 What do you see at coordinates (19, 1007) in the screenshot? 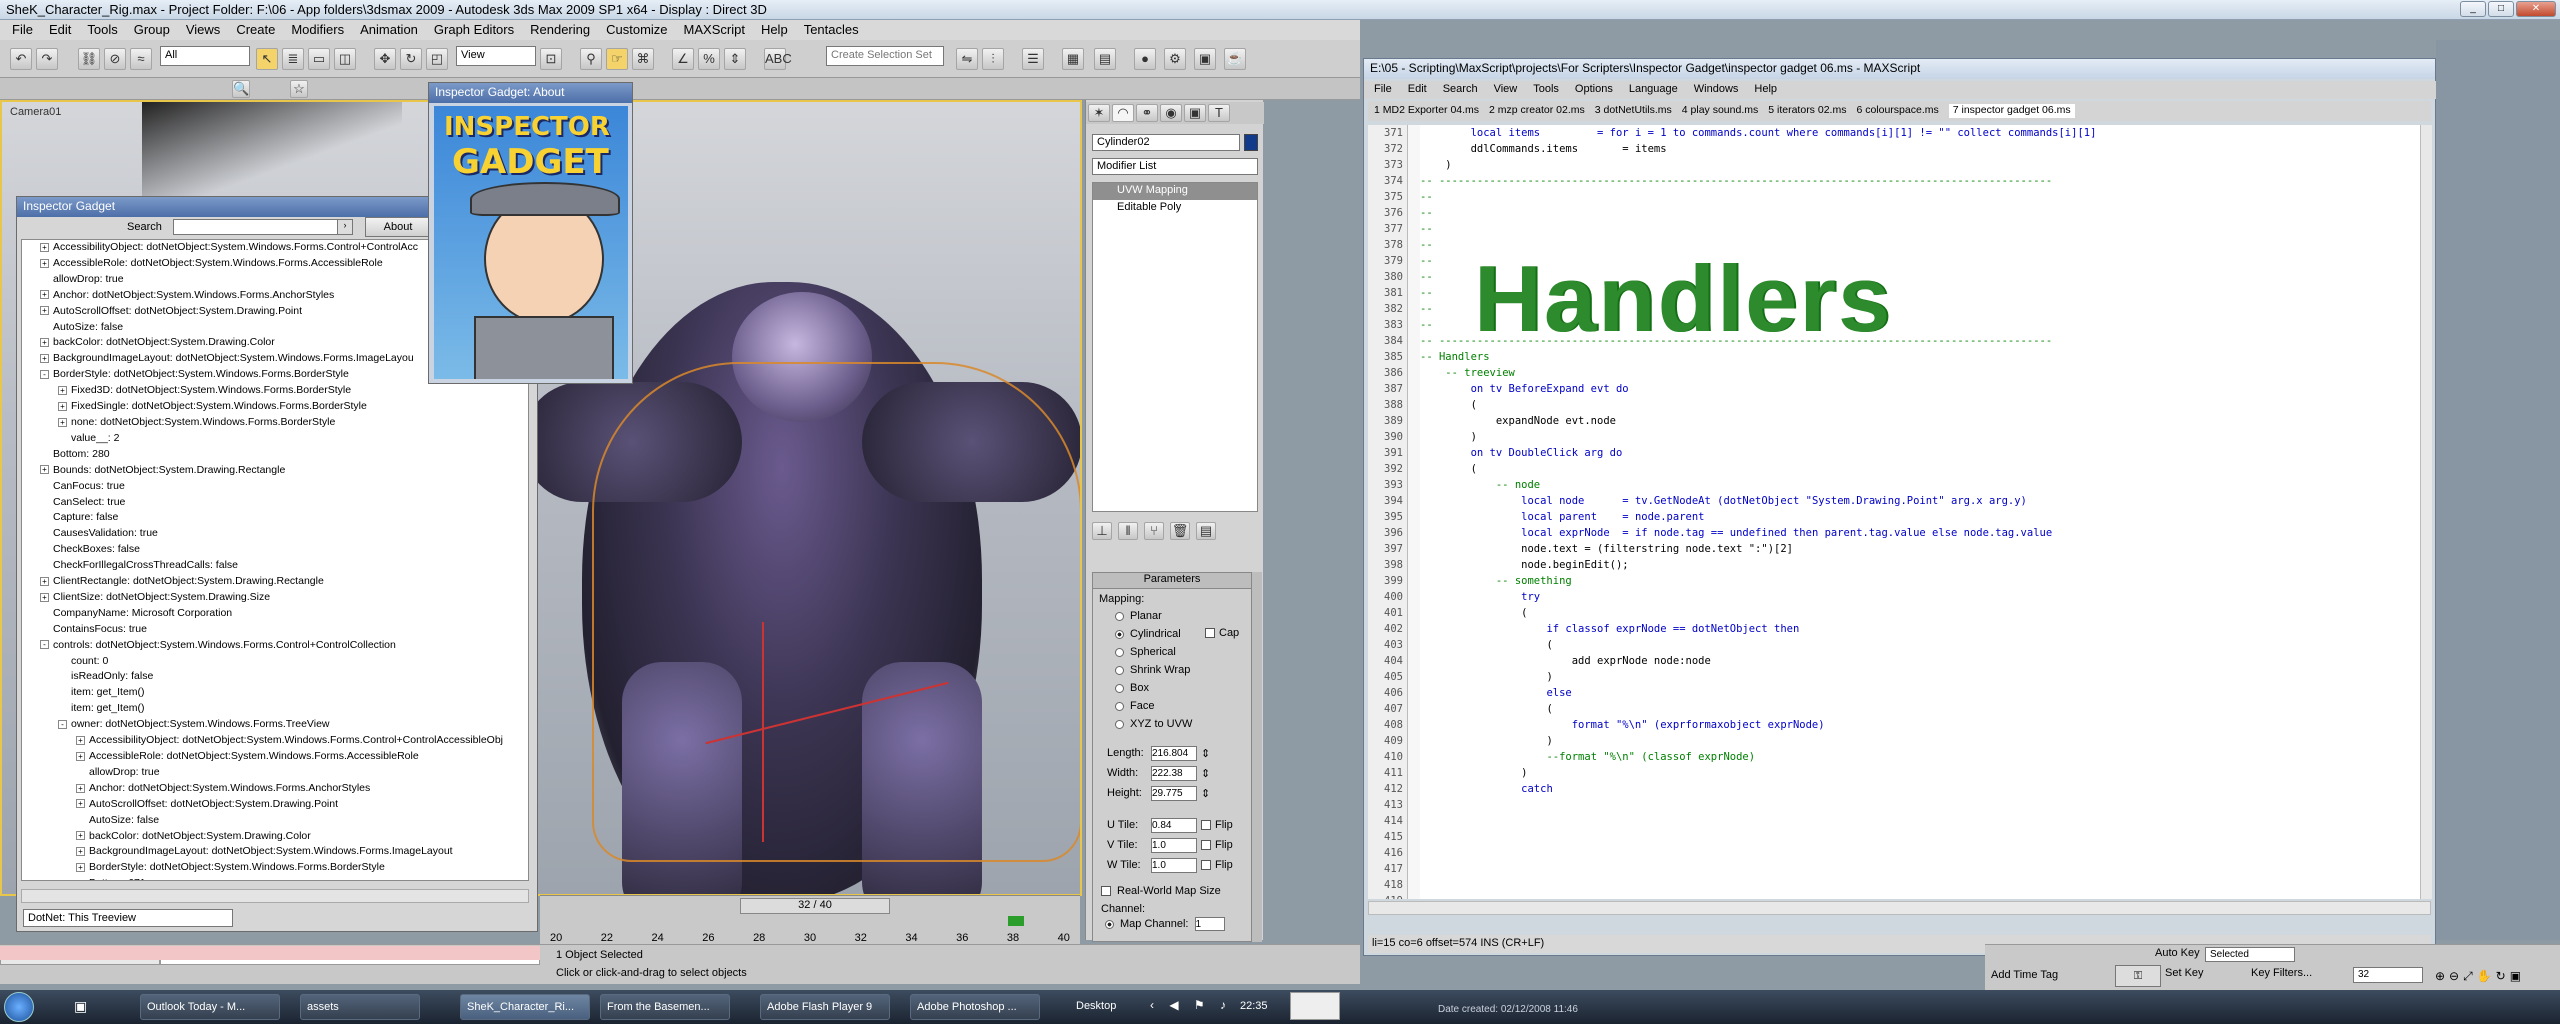
I see `start-button` at bounding box center [19, 1007].